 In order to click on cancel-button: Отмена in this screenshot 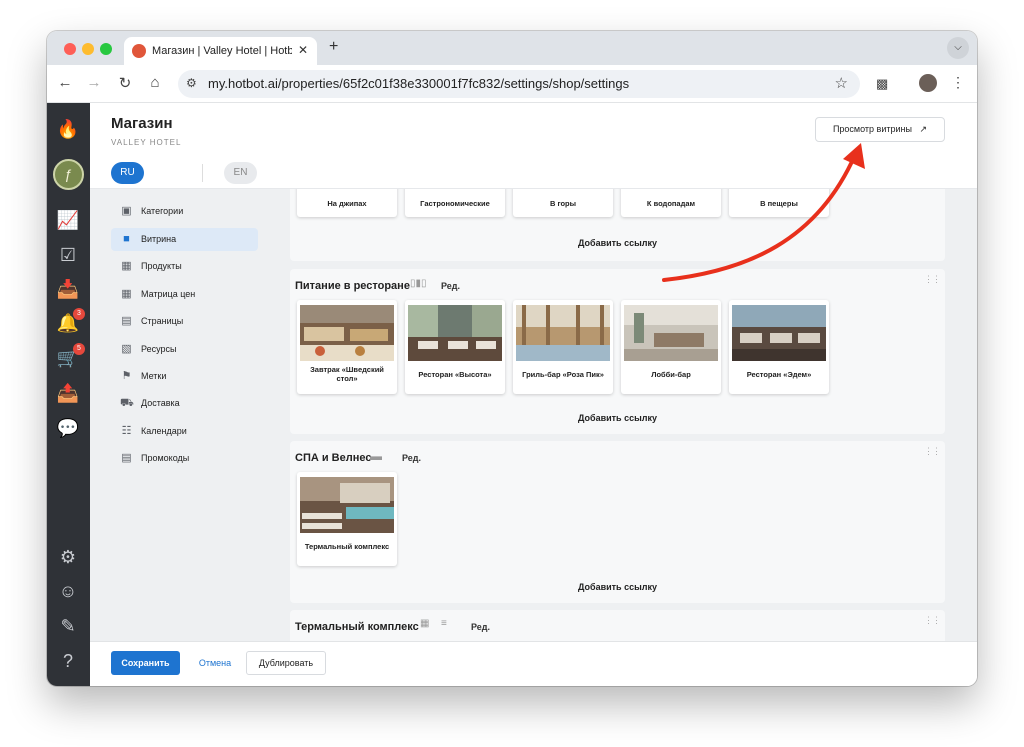, I will do `click(215, 663)`.